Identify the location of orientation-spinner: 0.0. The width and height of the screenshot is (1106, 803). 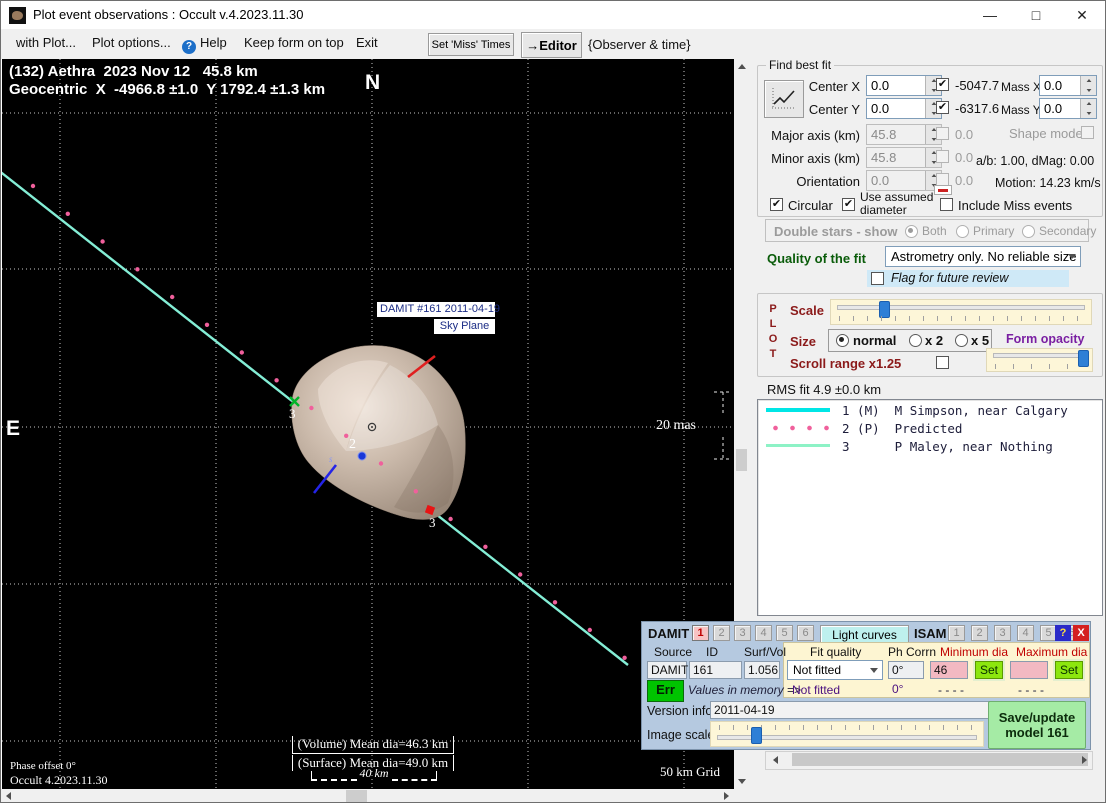
(904, 180).